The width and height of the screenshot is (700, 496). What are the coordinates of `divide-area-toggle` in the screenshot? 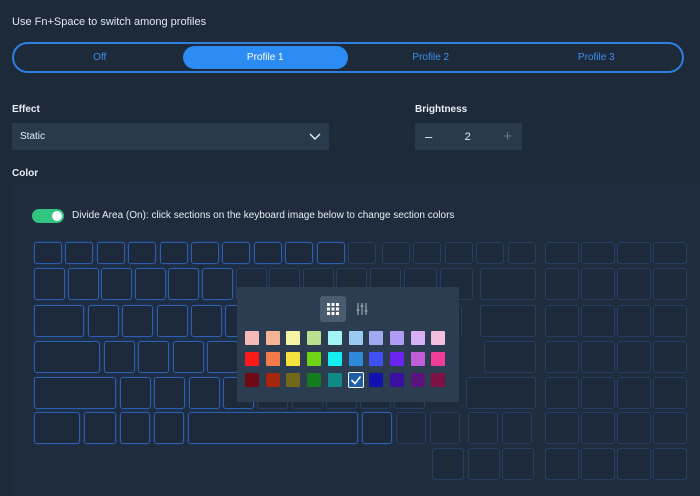 It's located at (48, 216).